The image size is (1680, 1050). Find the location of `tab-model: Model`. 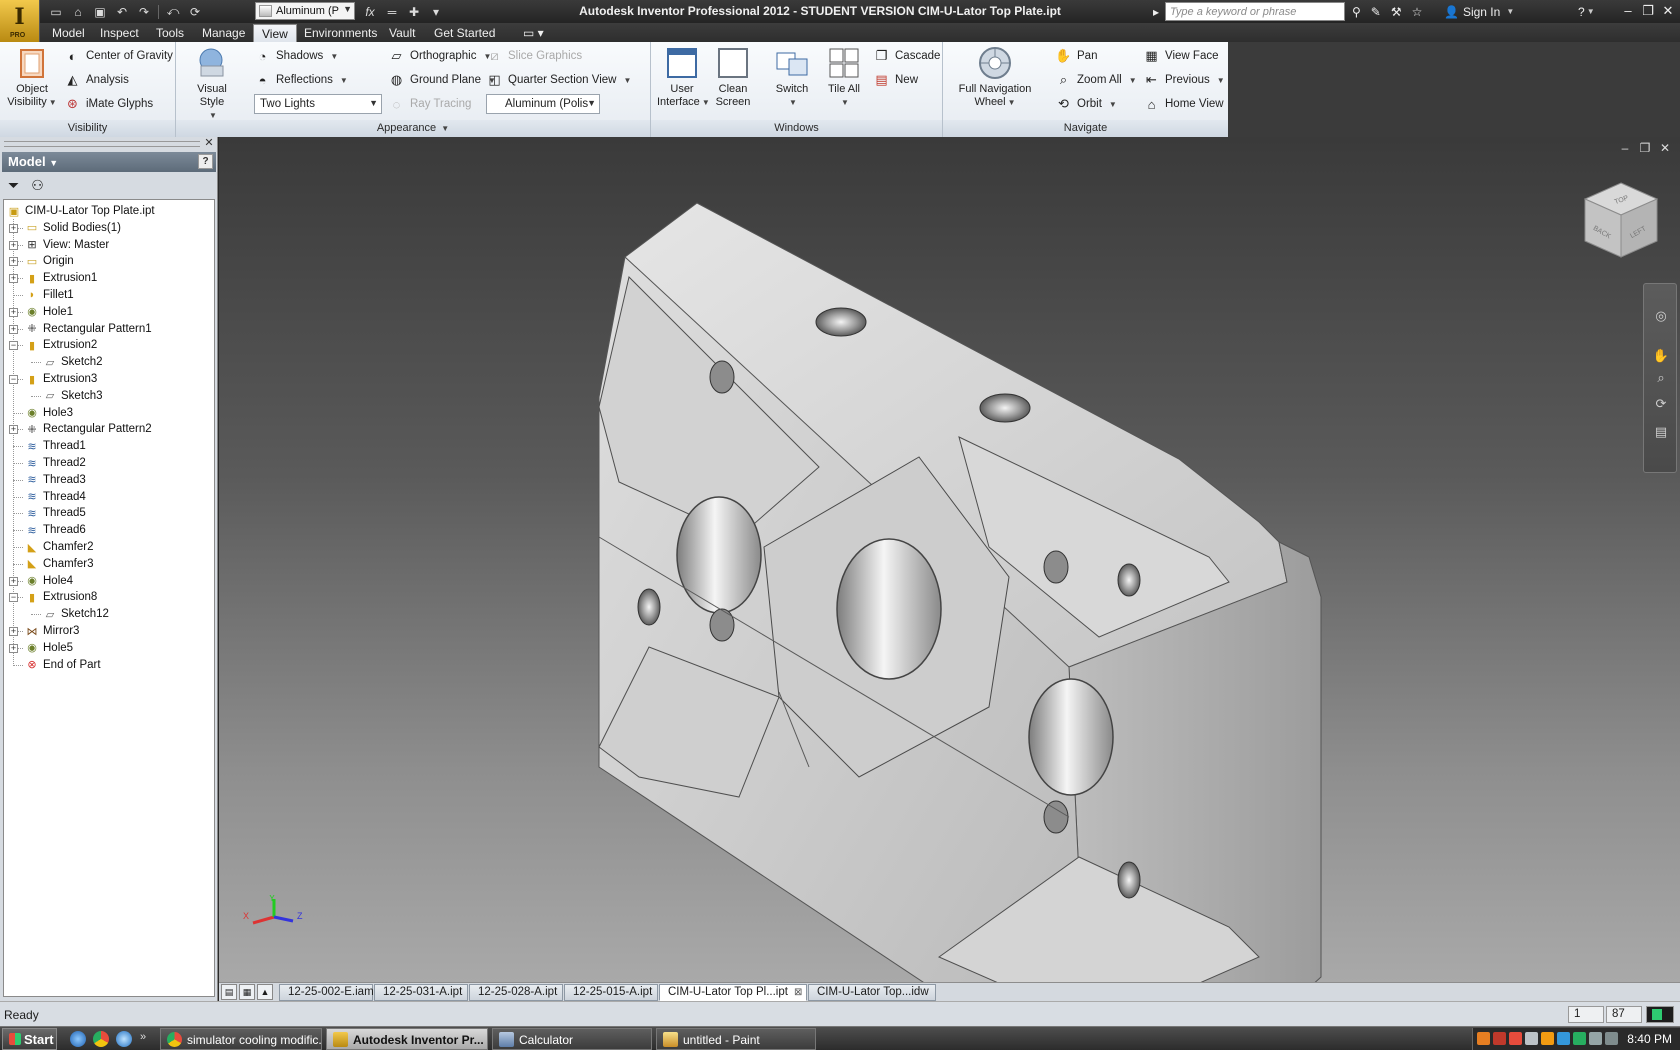

tab-model: Model is located at coordinates (68, 33).